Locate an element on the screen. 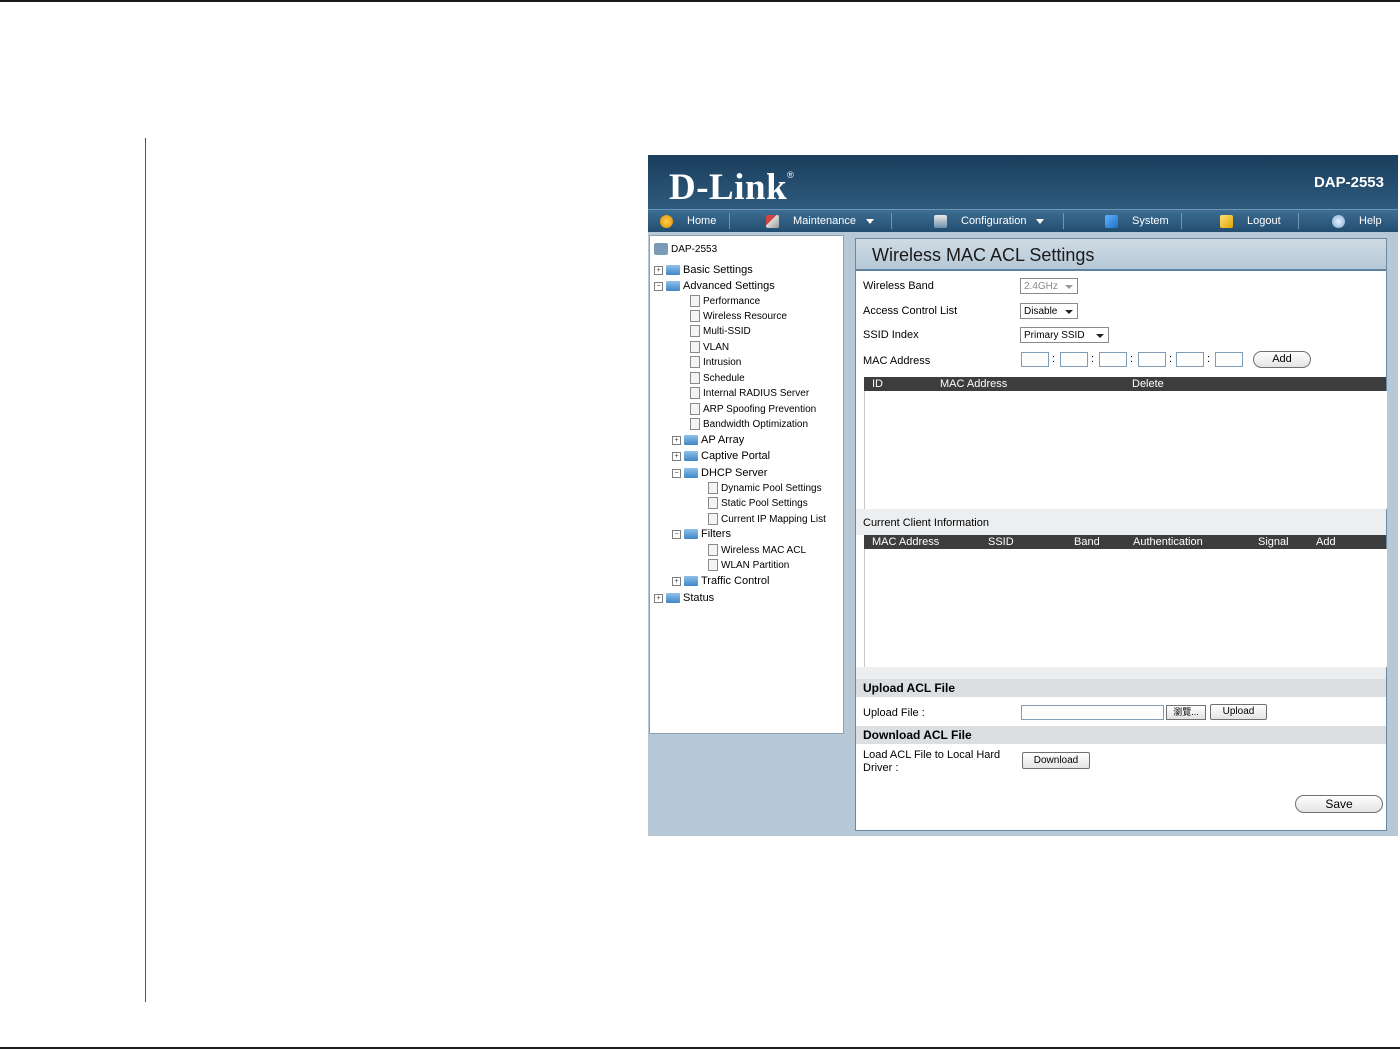 The image size is (1400, 1051). acl-table-body is located at coordinates (1125, 450).